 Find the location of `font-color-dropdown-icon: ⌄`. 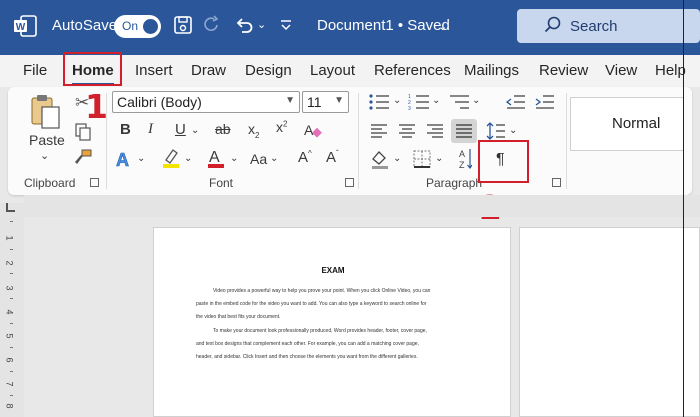

font-color-dropdown-icon: ⌄ is located at coordinates (234, 158).